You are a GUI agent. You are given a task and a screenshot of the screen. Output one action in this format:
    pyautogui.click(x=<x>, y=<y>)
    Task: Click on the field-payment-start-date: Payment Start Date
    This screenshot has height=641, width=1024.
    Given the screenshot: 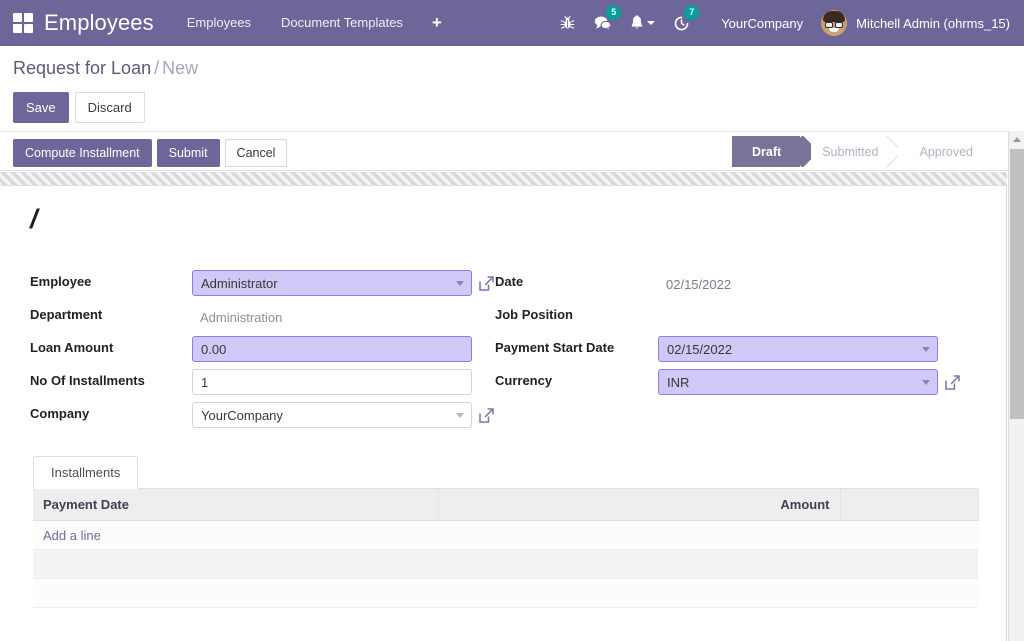 What is the action you would take?
    pyautogui.click(x=728, y=348)
    